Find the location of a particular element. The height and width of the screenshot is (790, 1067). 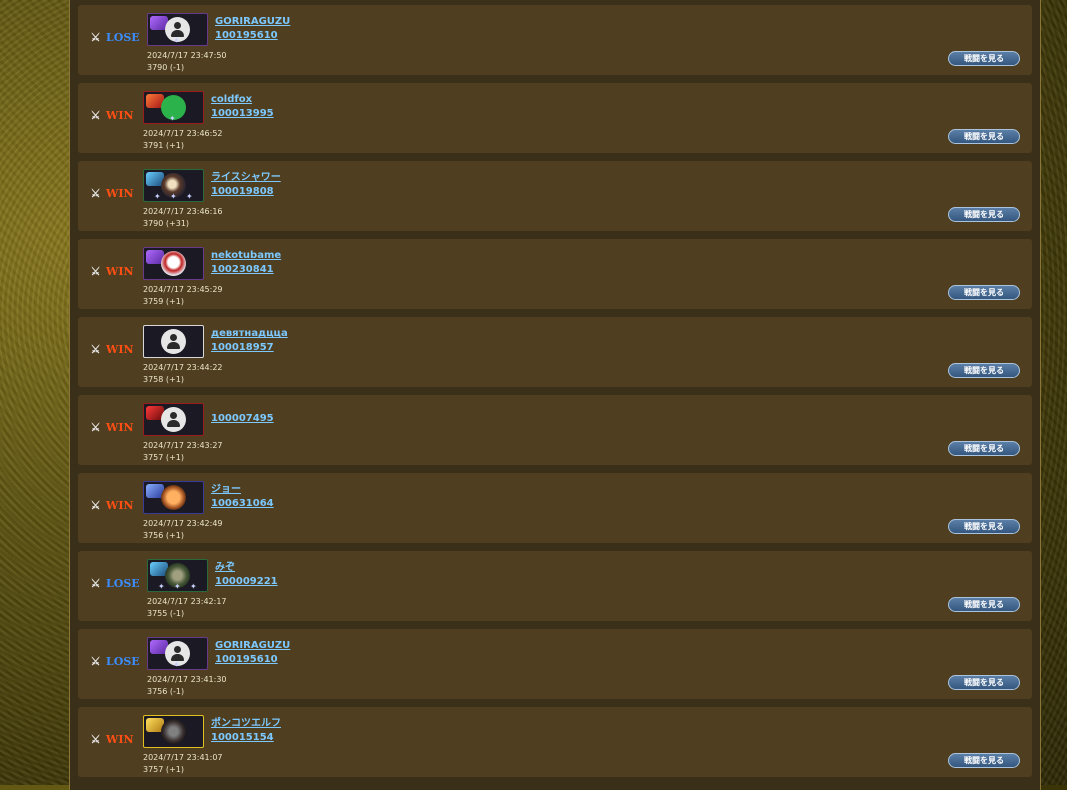

opponent-id-link: 100631064 is located at coordinates (242, 504).